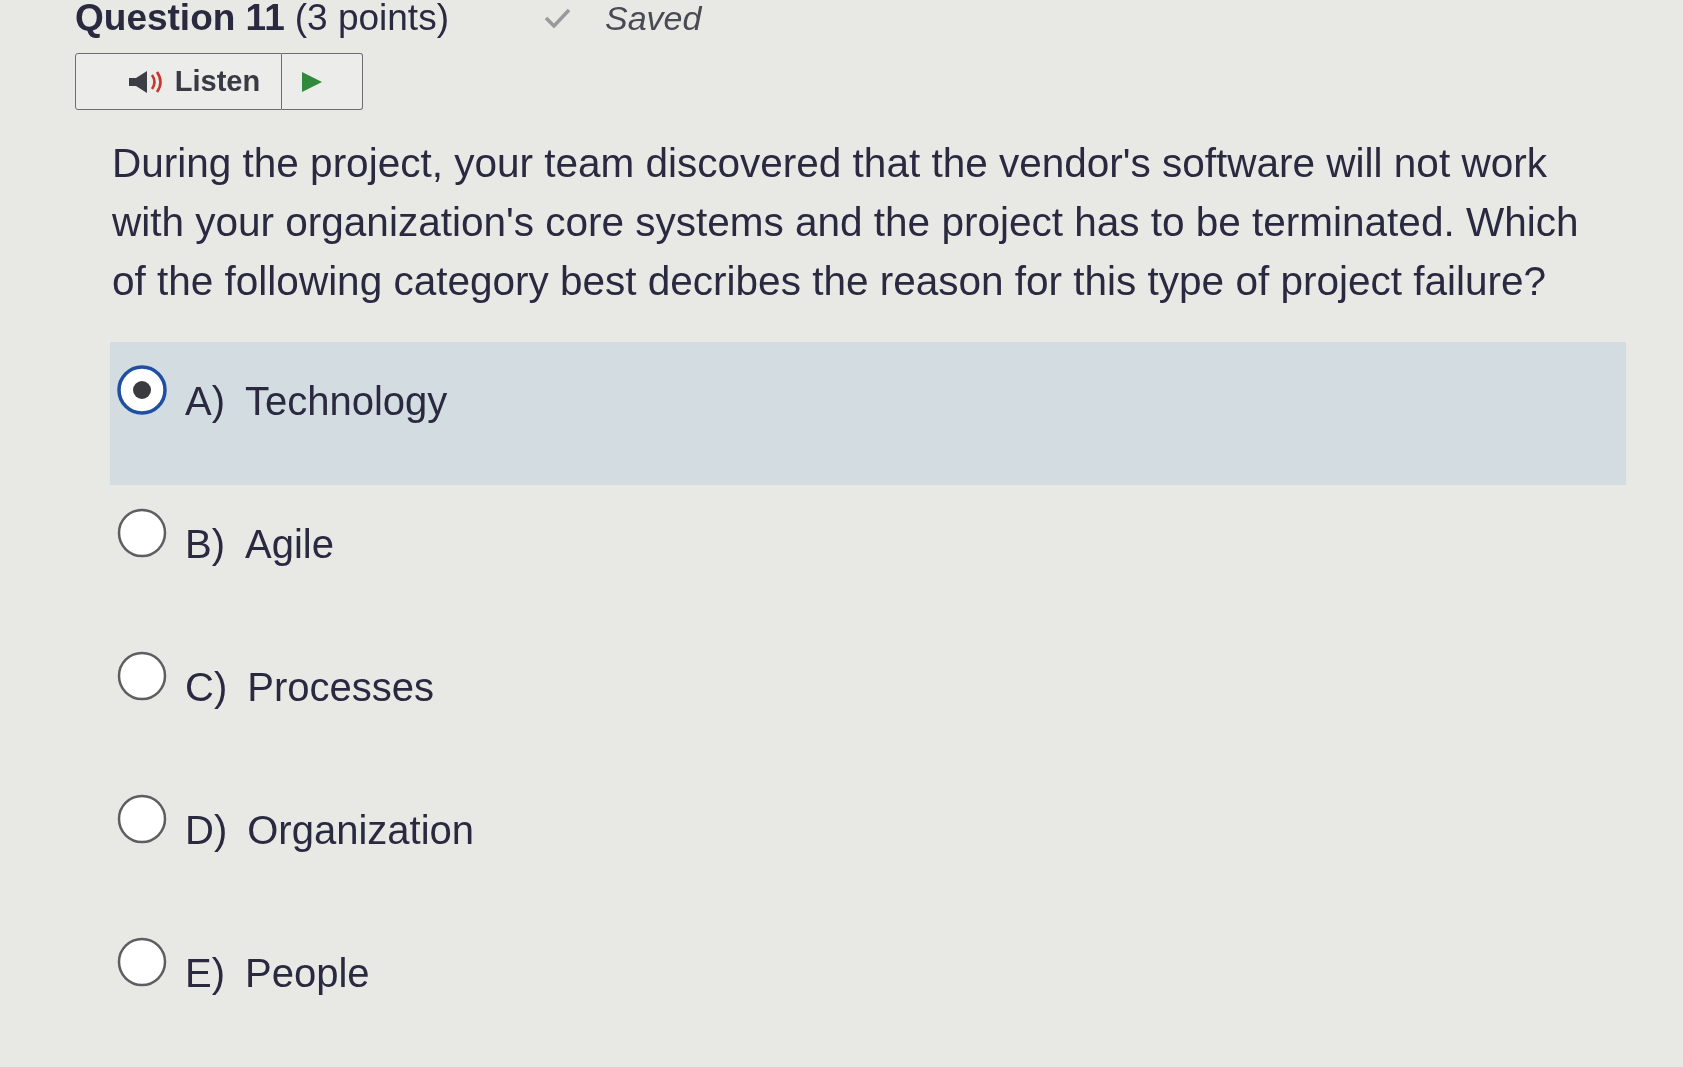  Describe the element at coordinates (205, 544) in the screenshot. I see `option-letter: B)` at that location.